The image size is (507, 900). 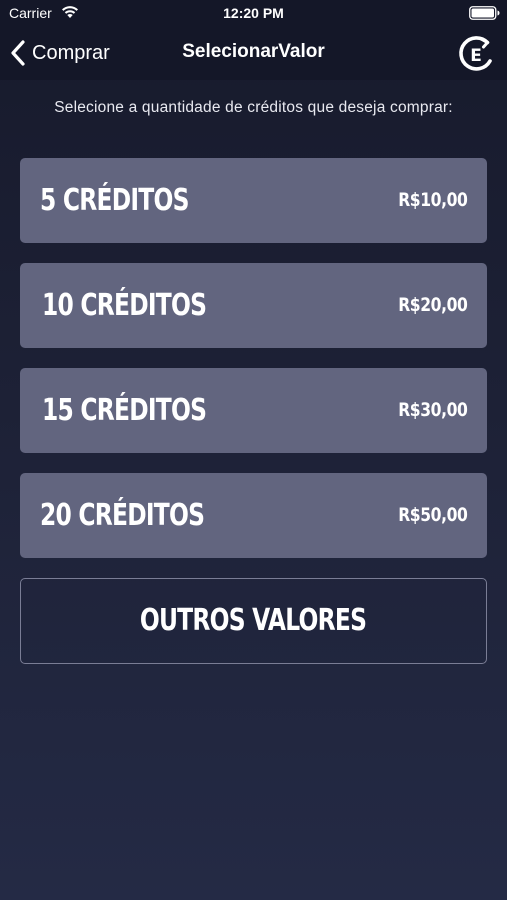 What do you see at coordinates (432, 410) in the screenshot?
I see `option-price: R$30,00` at bounding box center [432, 410].